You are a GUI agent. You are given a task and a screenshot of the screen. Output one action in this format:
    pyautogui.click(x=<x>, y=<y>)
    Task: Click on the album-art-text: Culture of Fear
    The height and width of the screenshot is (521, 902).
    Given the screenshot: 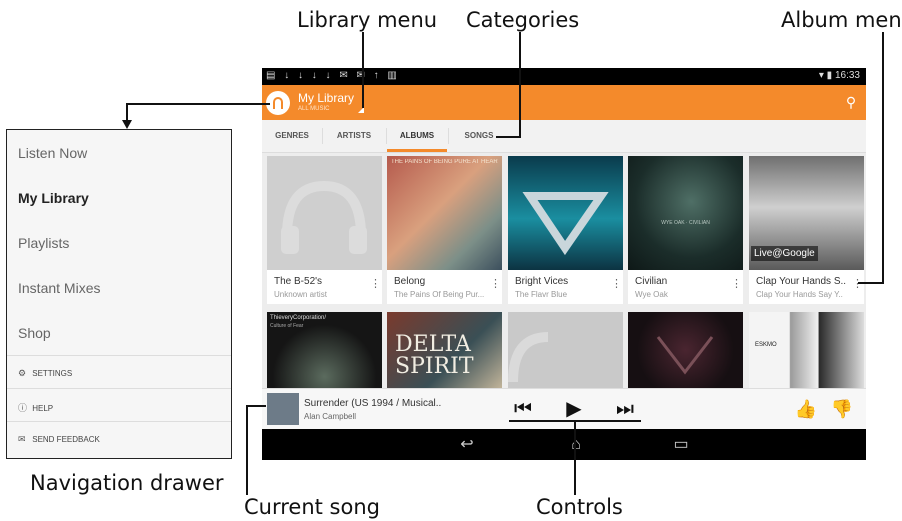 What is the action you would take?
    pyautogui.click(x=287, y=326)
    